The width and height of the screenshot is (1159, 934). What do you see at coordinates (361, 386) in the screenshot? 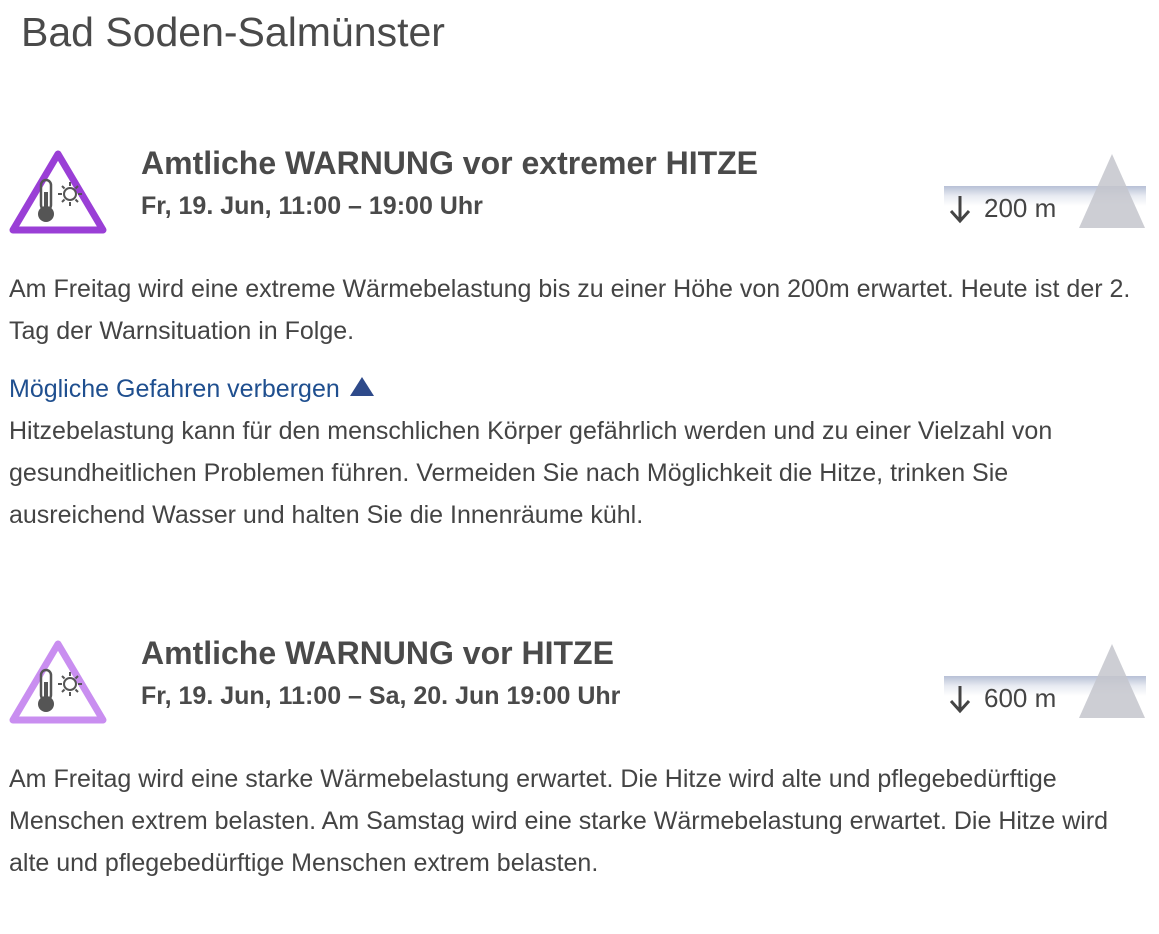
I see `collapse-triangle-icon` at bounding box center [361, 386].